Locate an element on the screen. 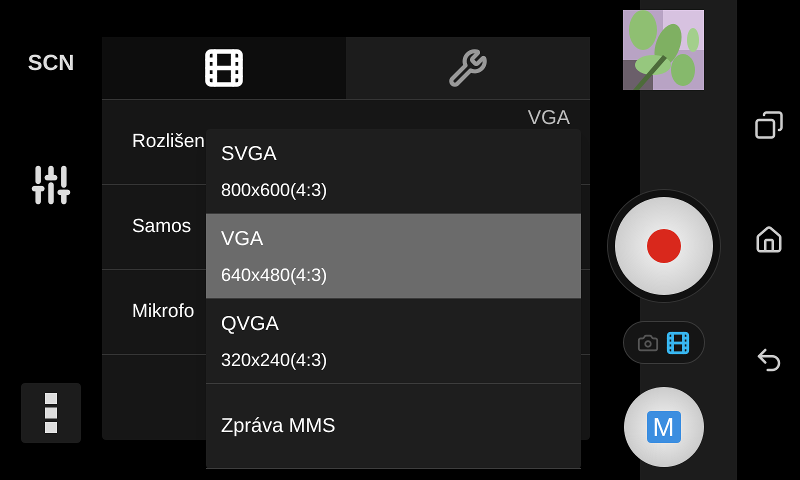 The height and width of the screenshot is (480, 800). dropdown-option: Zpráva MMS is located at coordinates (393, 426).